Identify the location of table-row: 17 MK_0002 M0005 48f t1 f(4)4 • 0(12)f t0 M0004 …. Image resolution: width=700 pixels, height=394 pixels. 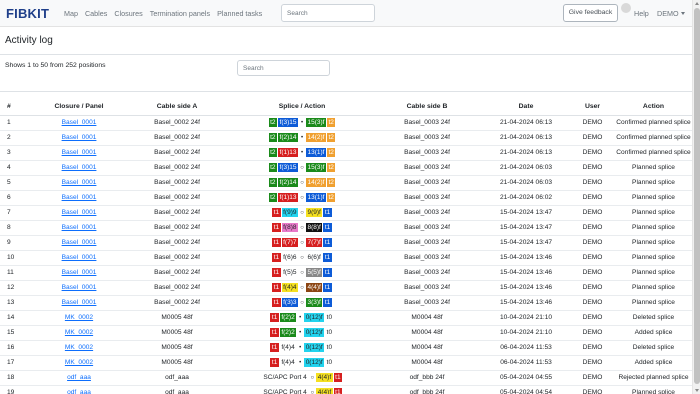
(346, 363).